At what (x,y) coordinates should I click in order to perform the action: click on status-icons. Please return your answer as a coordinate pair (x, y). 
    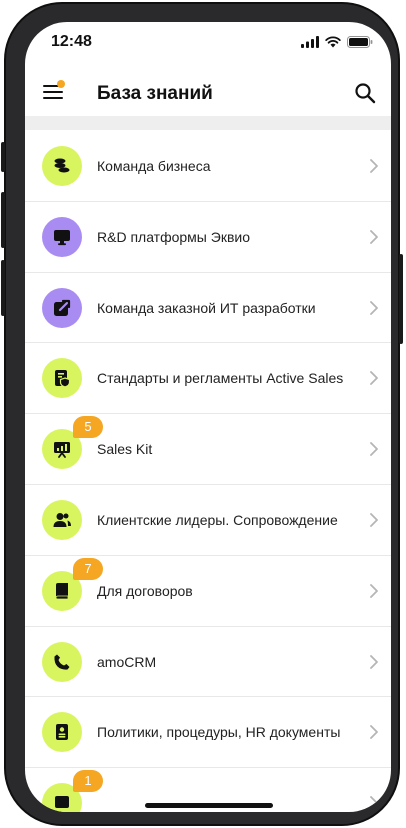
    Looking at the image, I should click on (337, 42).